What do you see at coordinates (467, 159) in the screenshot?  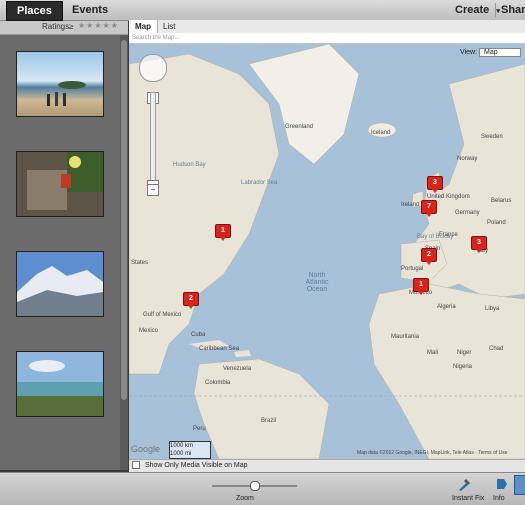 I see `label-norway: Norway` at bounding box center [467, 159].